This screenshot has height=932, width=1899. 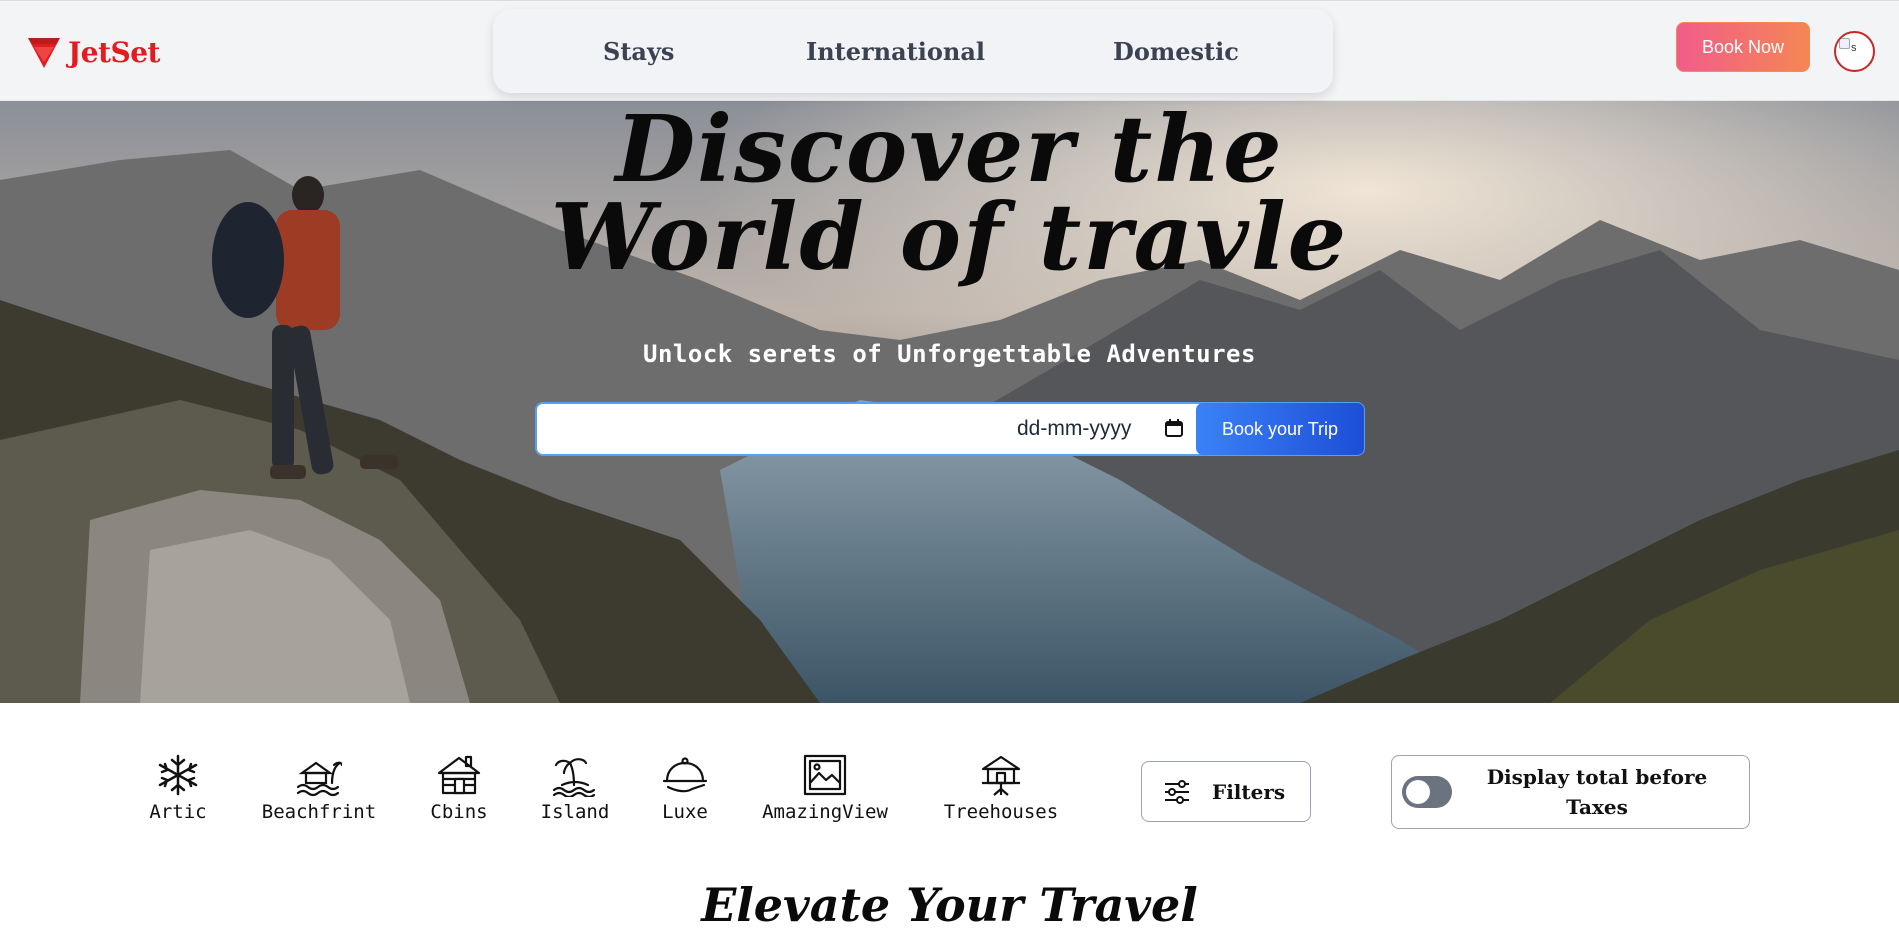 I want to click on user-avatar: s, so click(x=1854, y=51).